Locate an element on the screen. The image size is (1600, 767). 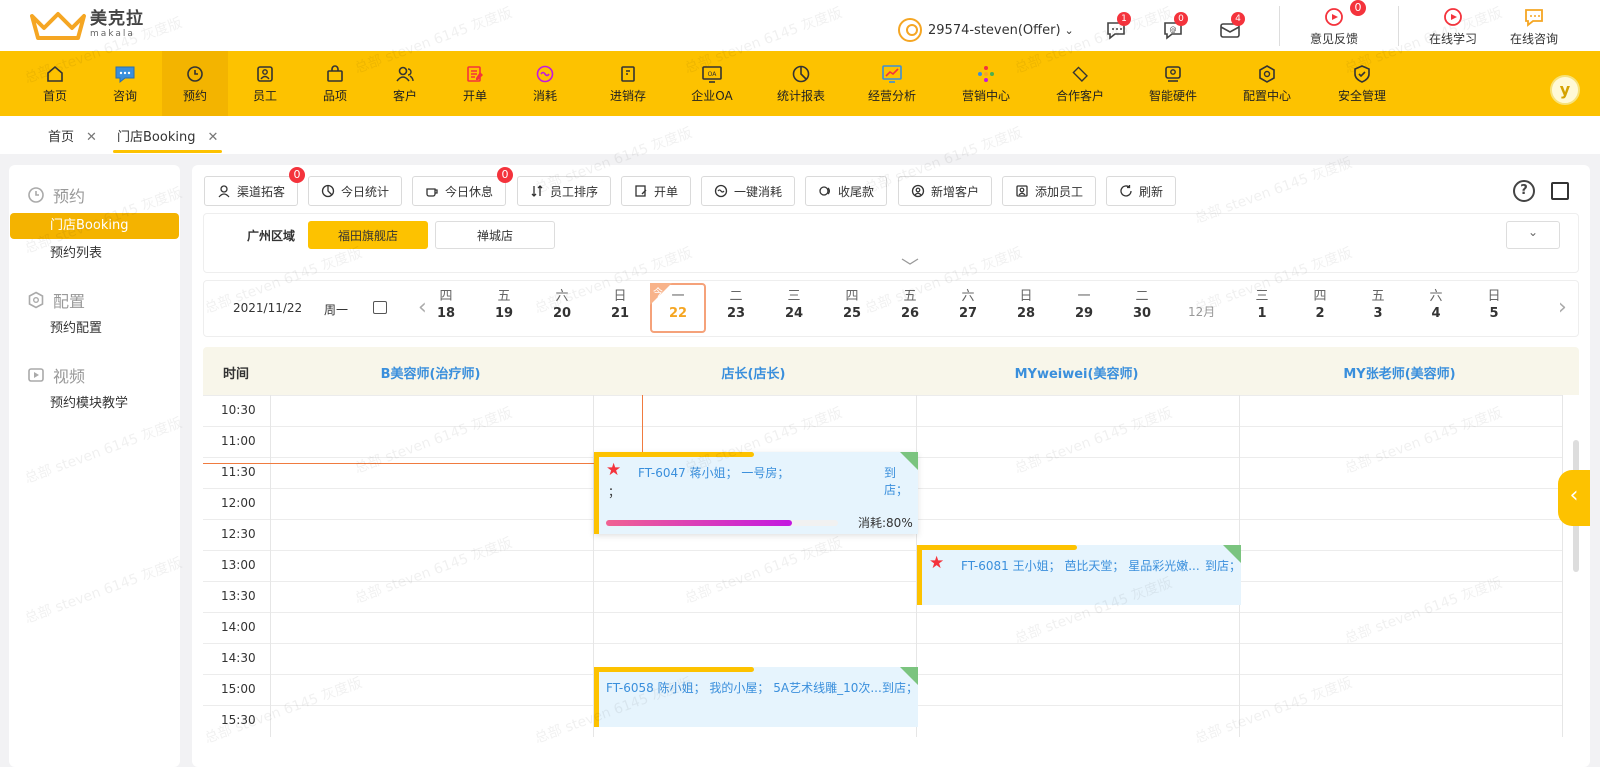
day-item: 四 25 is located at coordinates (852, 303).